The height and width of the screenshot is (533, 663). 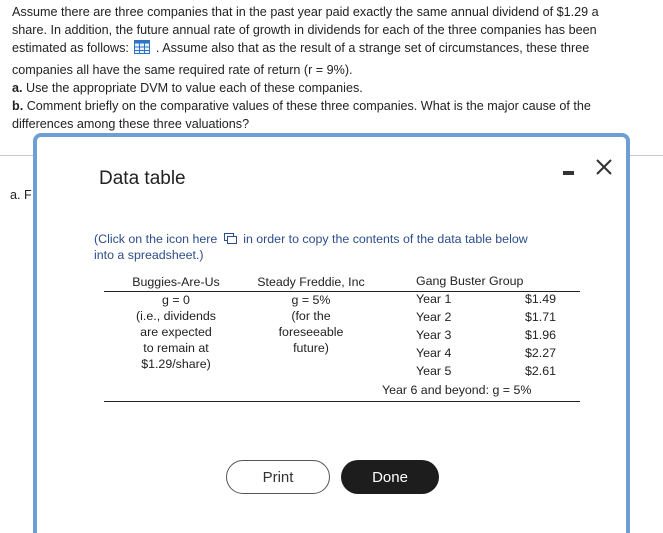 I want to click on table-row: Year 4 $2.27, so click(x=486, y=355).